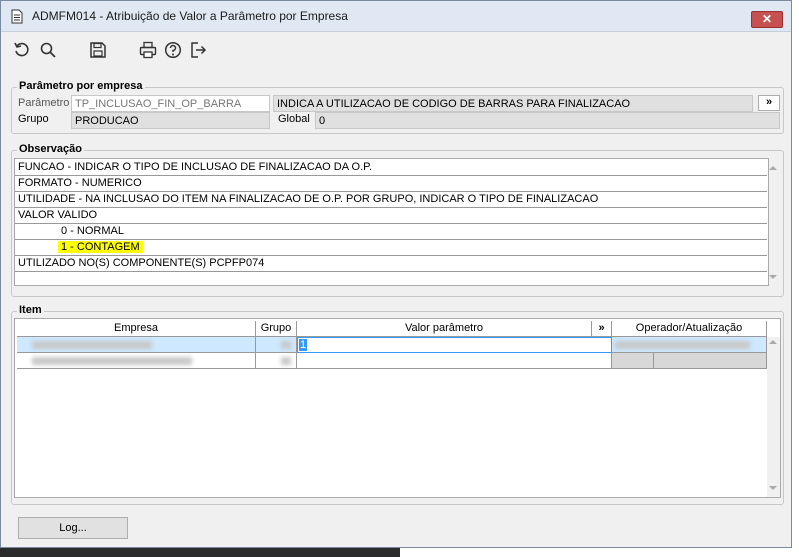  I want to click on table-row-valor-cell: 1, so click(454, 345).